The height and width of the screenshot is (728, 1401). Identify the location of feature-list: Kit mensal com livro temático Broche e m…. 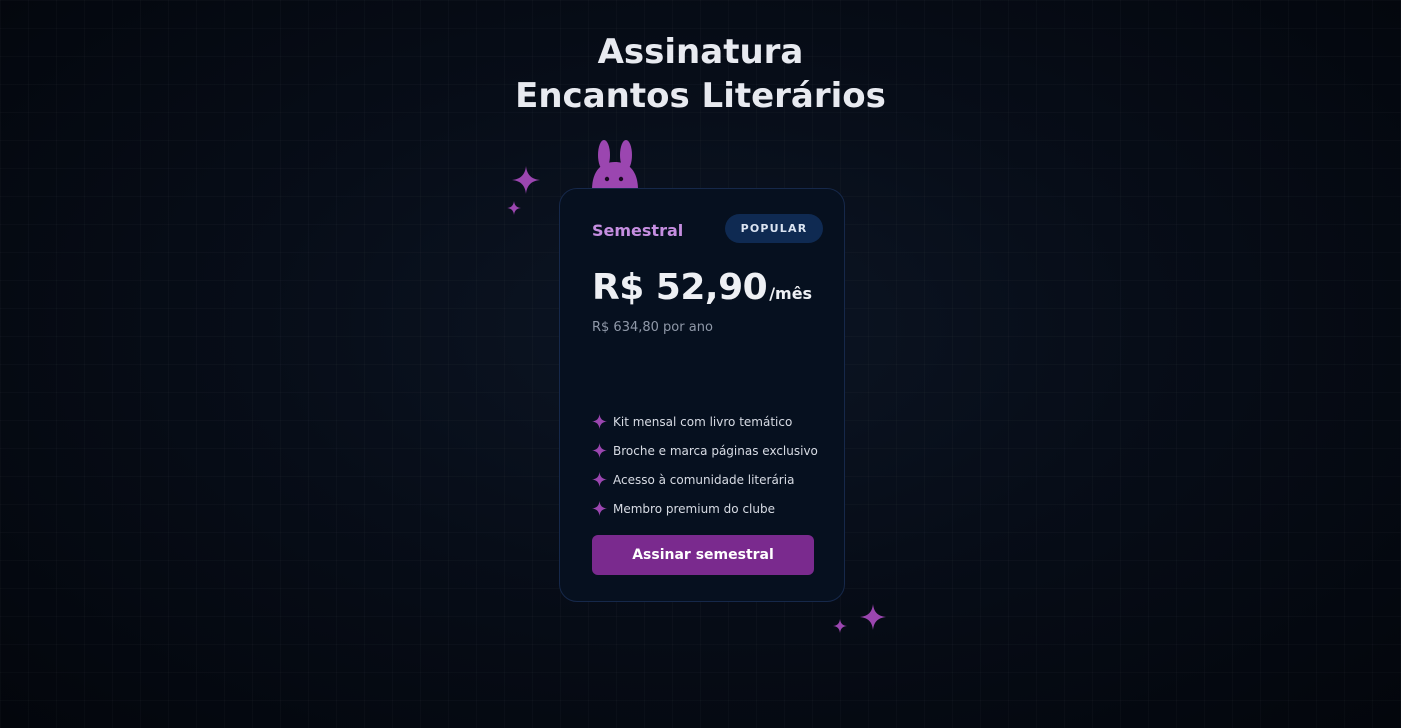
(705, 465).